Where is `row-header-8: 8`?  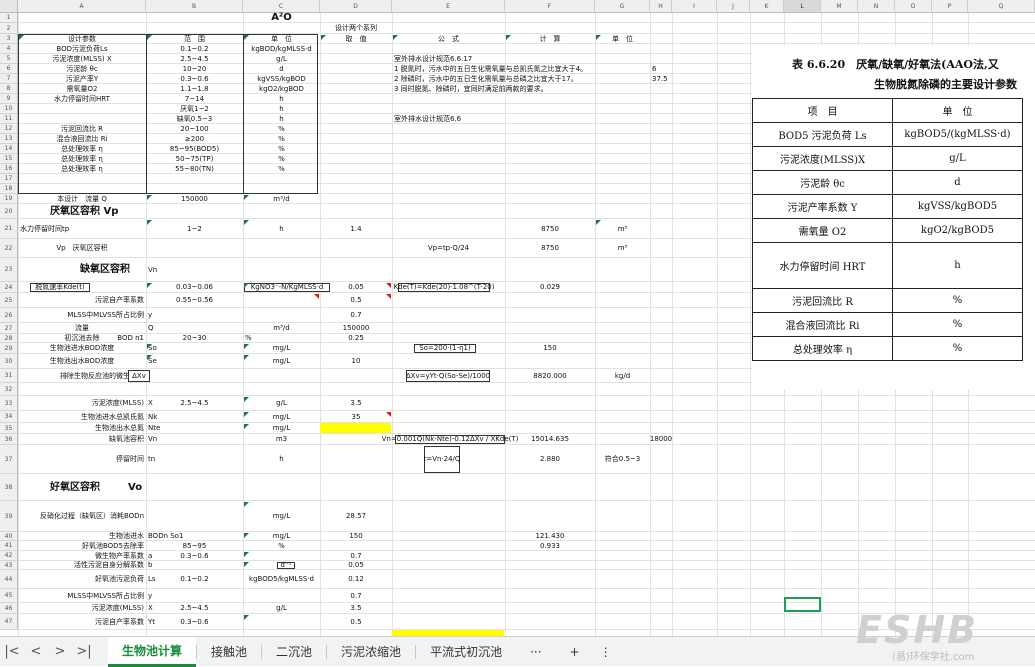
row-header-8: 8 is located at coordinates (9, 89).